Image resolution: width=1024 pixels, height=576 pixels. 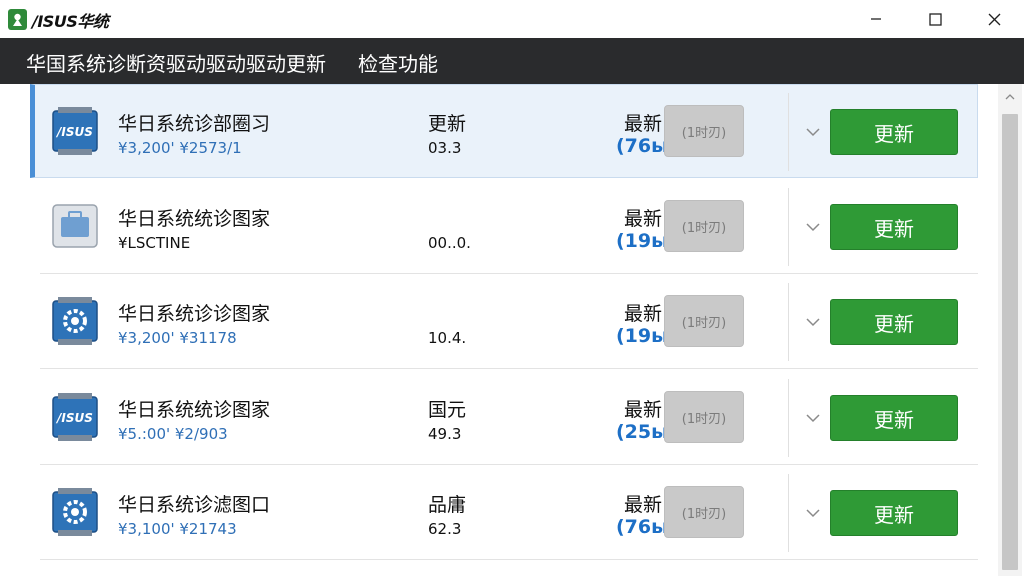 What do you see at coordinates (173, 434) in the screenshot?
I see `driver-sub-info: ¥5.:00' ¥2/903` at bounding box center [173, 434].